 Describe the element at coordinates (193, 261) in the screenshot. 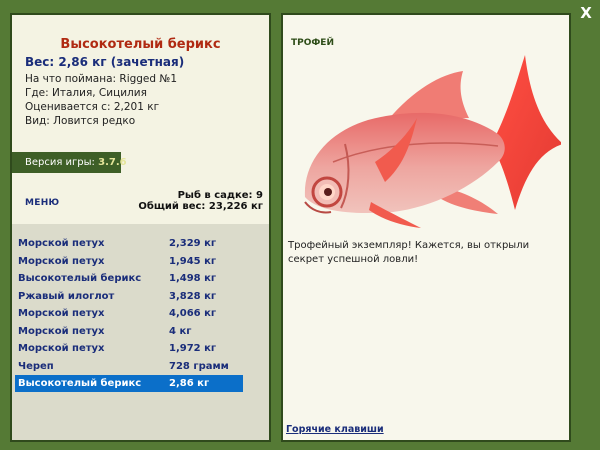

I see `catch-fish-weight: 1,945 кг` at that location.